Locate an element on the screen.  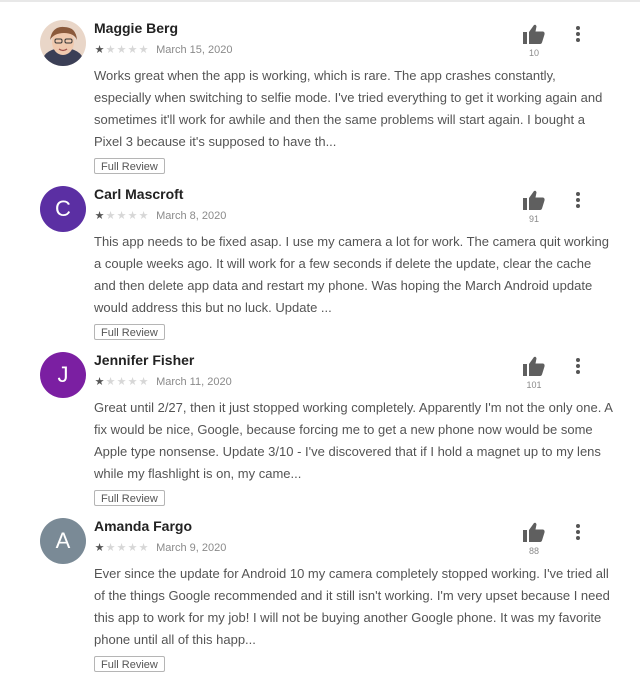
reviewer-name: Maggie Berg is located at coordinates (136, 28).